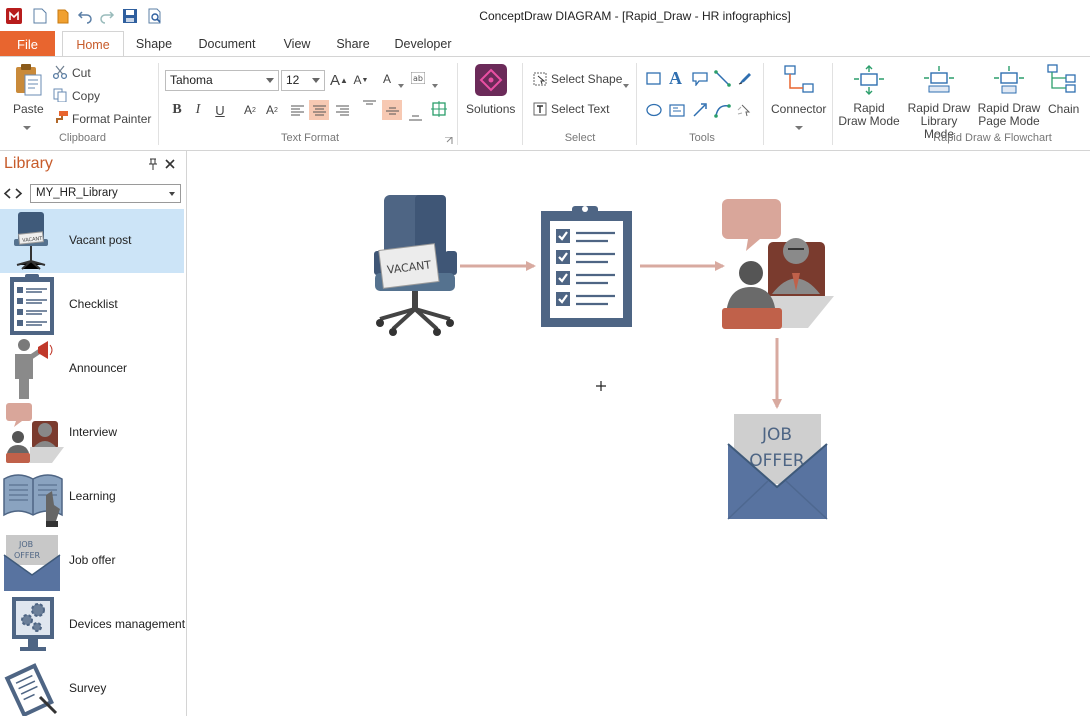 The height and width of the screenshot is (716, 1090). Describe the element at coordinates (272, 110) in the screenshot. I see `subscript-icon: A2` at that location.